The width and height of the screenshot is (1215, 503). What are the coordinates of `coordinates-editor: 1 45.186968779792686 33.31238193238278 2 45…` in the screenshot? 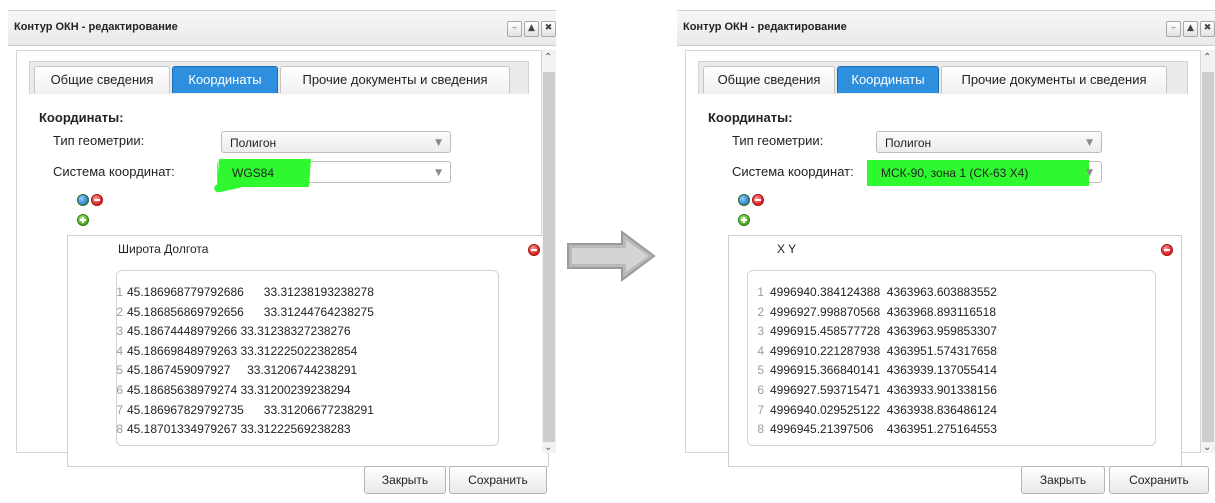 It's located at (307, 358).